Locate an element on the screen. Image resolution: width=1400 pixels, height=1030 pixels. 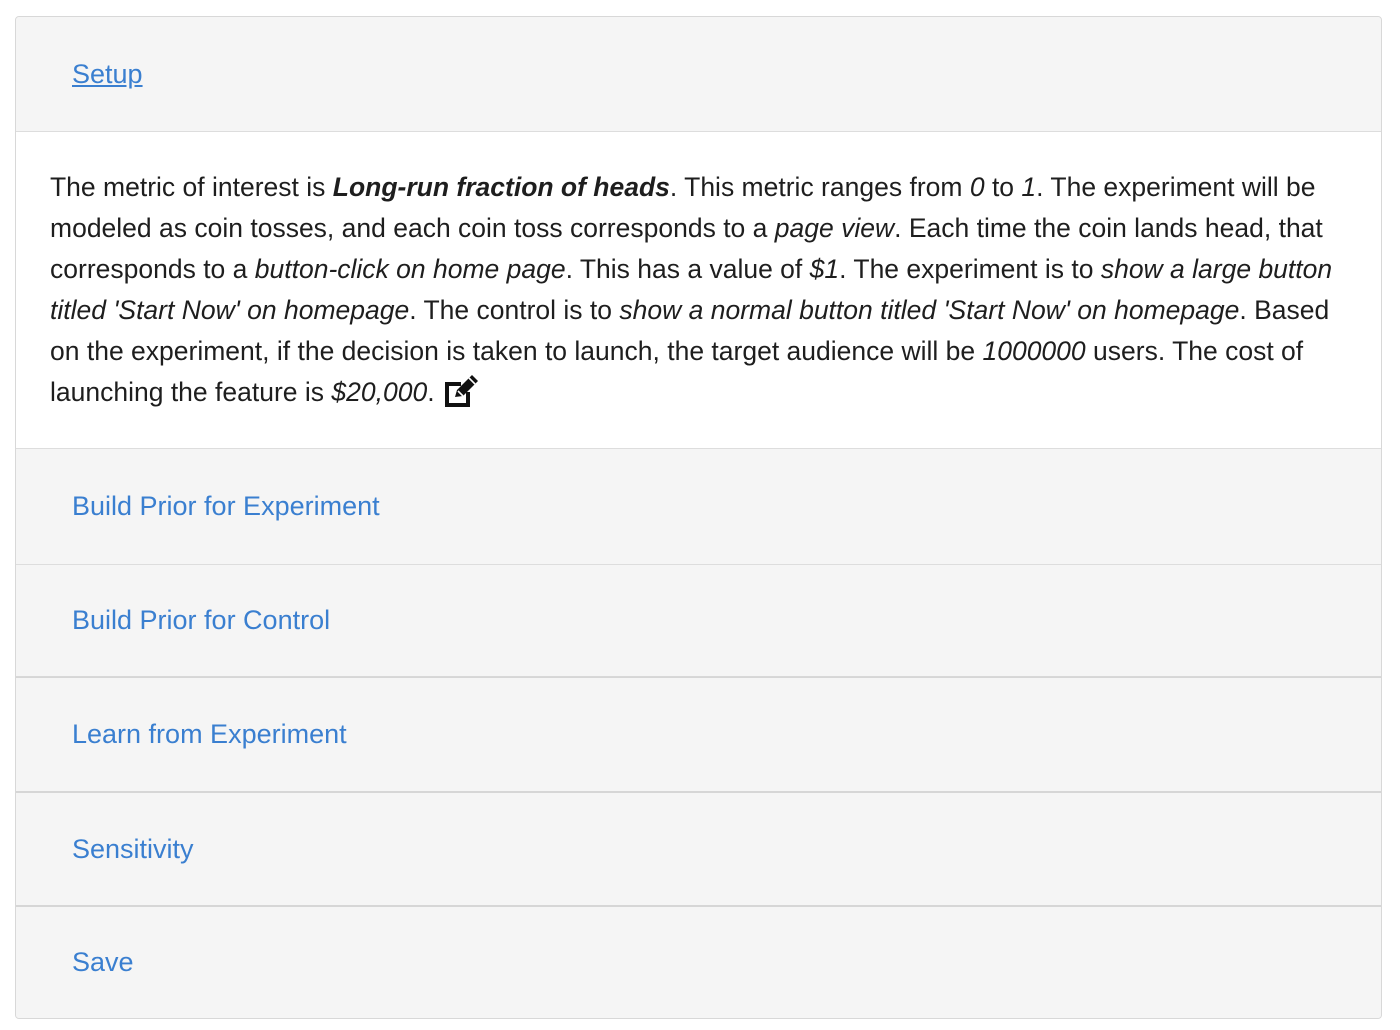
unit: page view is located at coordinates (834, 228).